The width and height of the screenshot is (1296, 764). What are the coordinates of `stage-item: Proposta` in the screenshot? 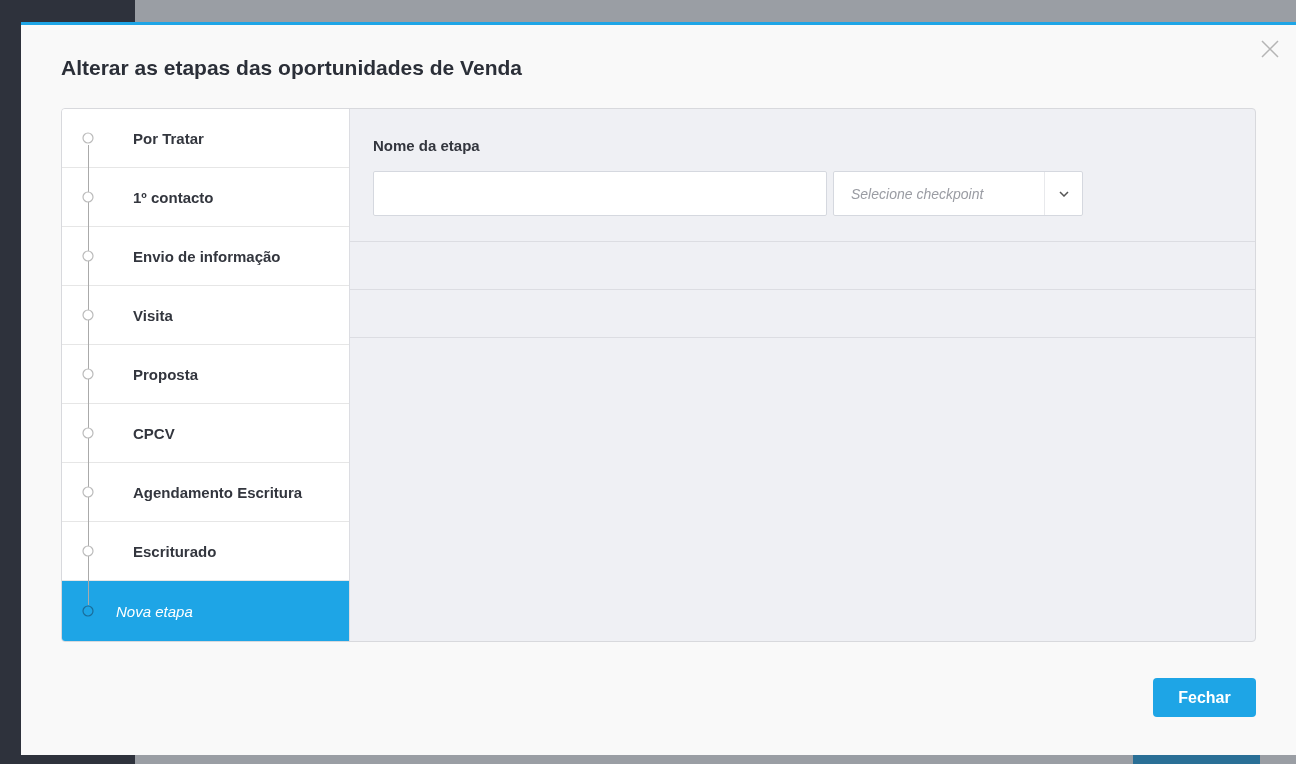 It's located at (205, 374).